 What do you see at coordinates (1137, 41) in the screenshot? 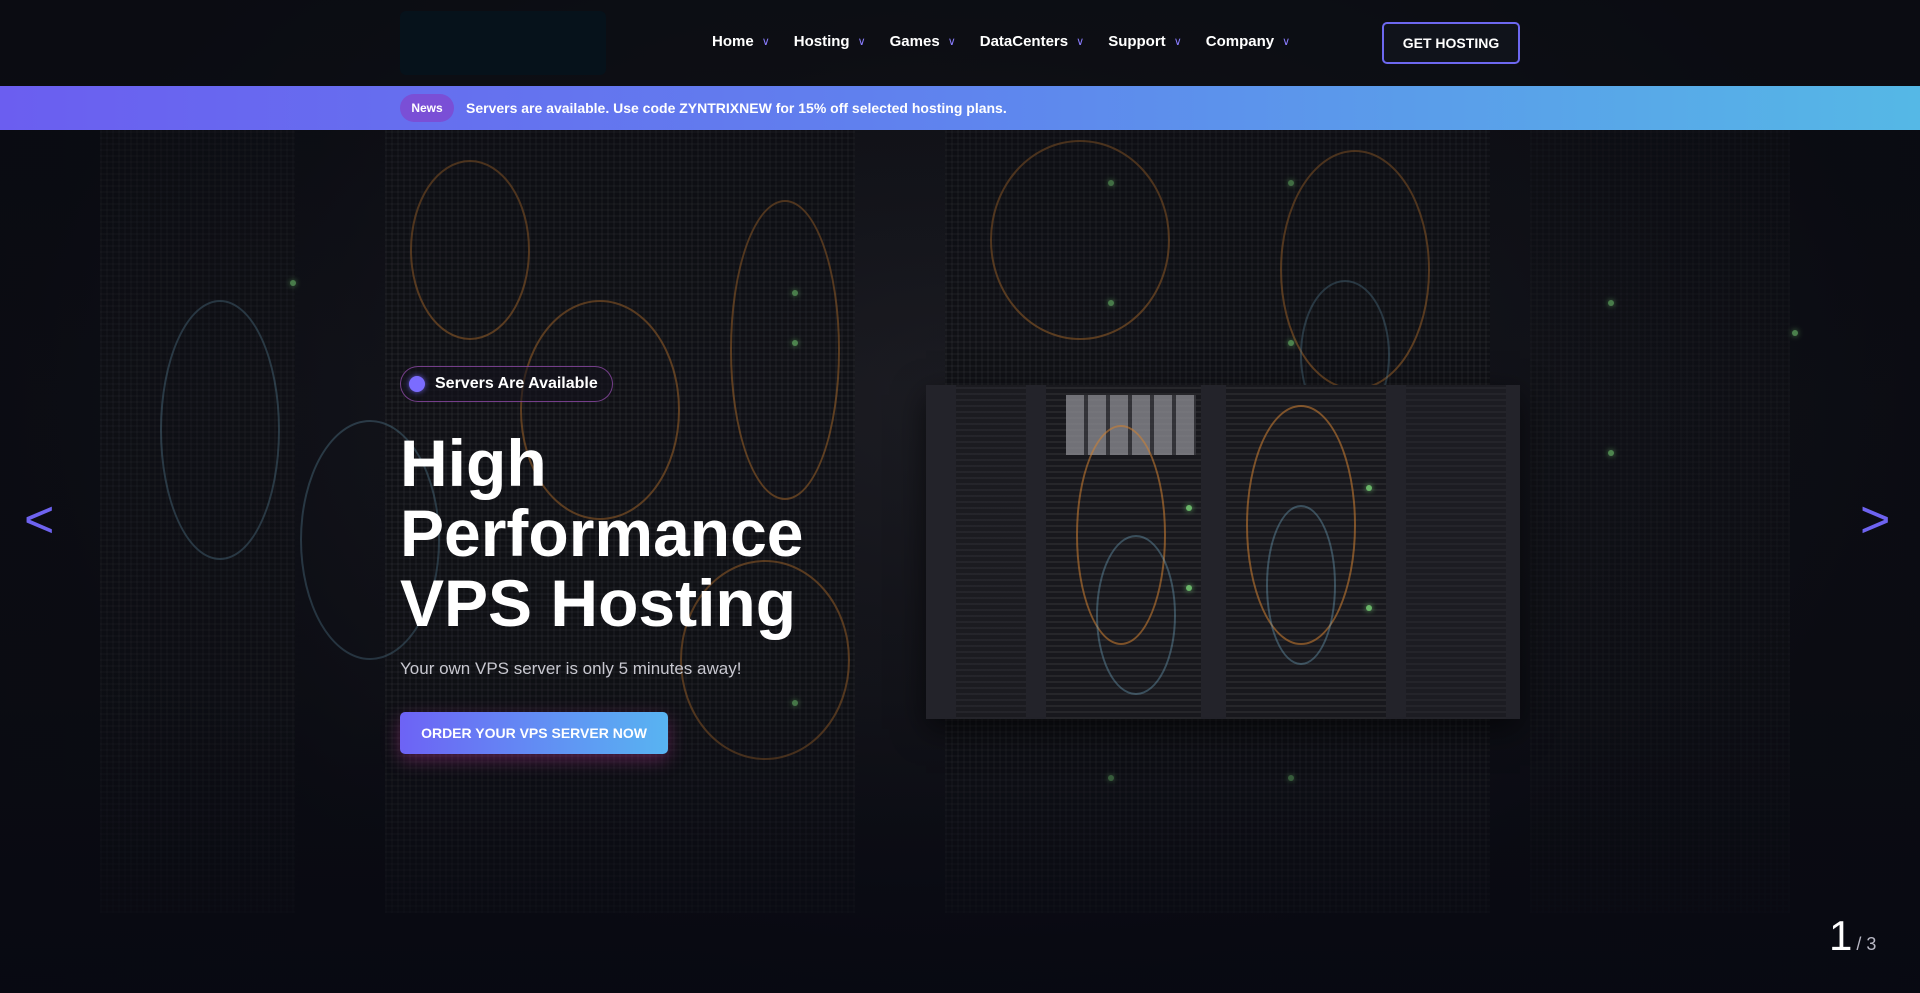
I see `nav-item-label: Support` at bounding box center [1137, 41].